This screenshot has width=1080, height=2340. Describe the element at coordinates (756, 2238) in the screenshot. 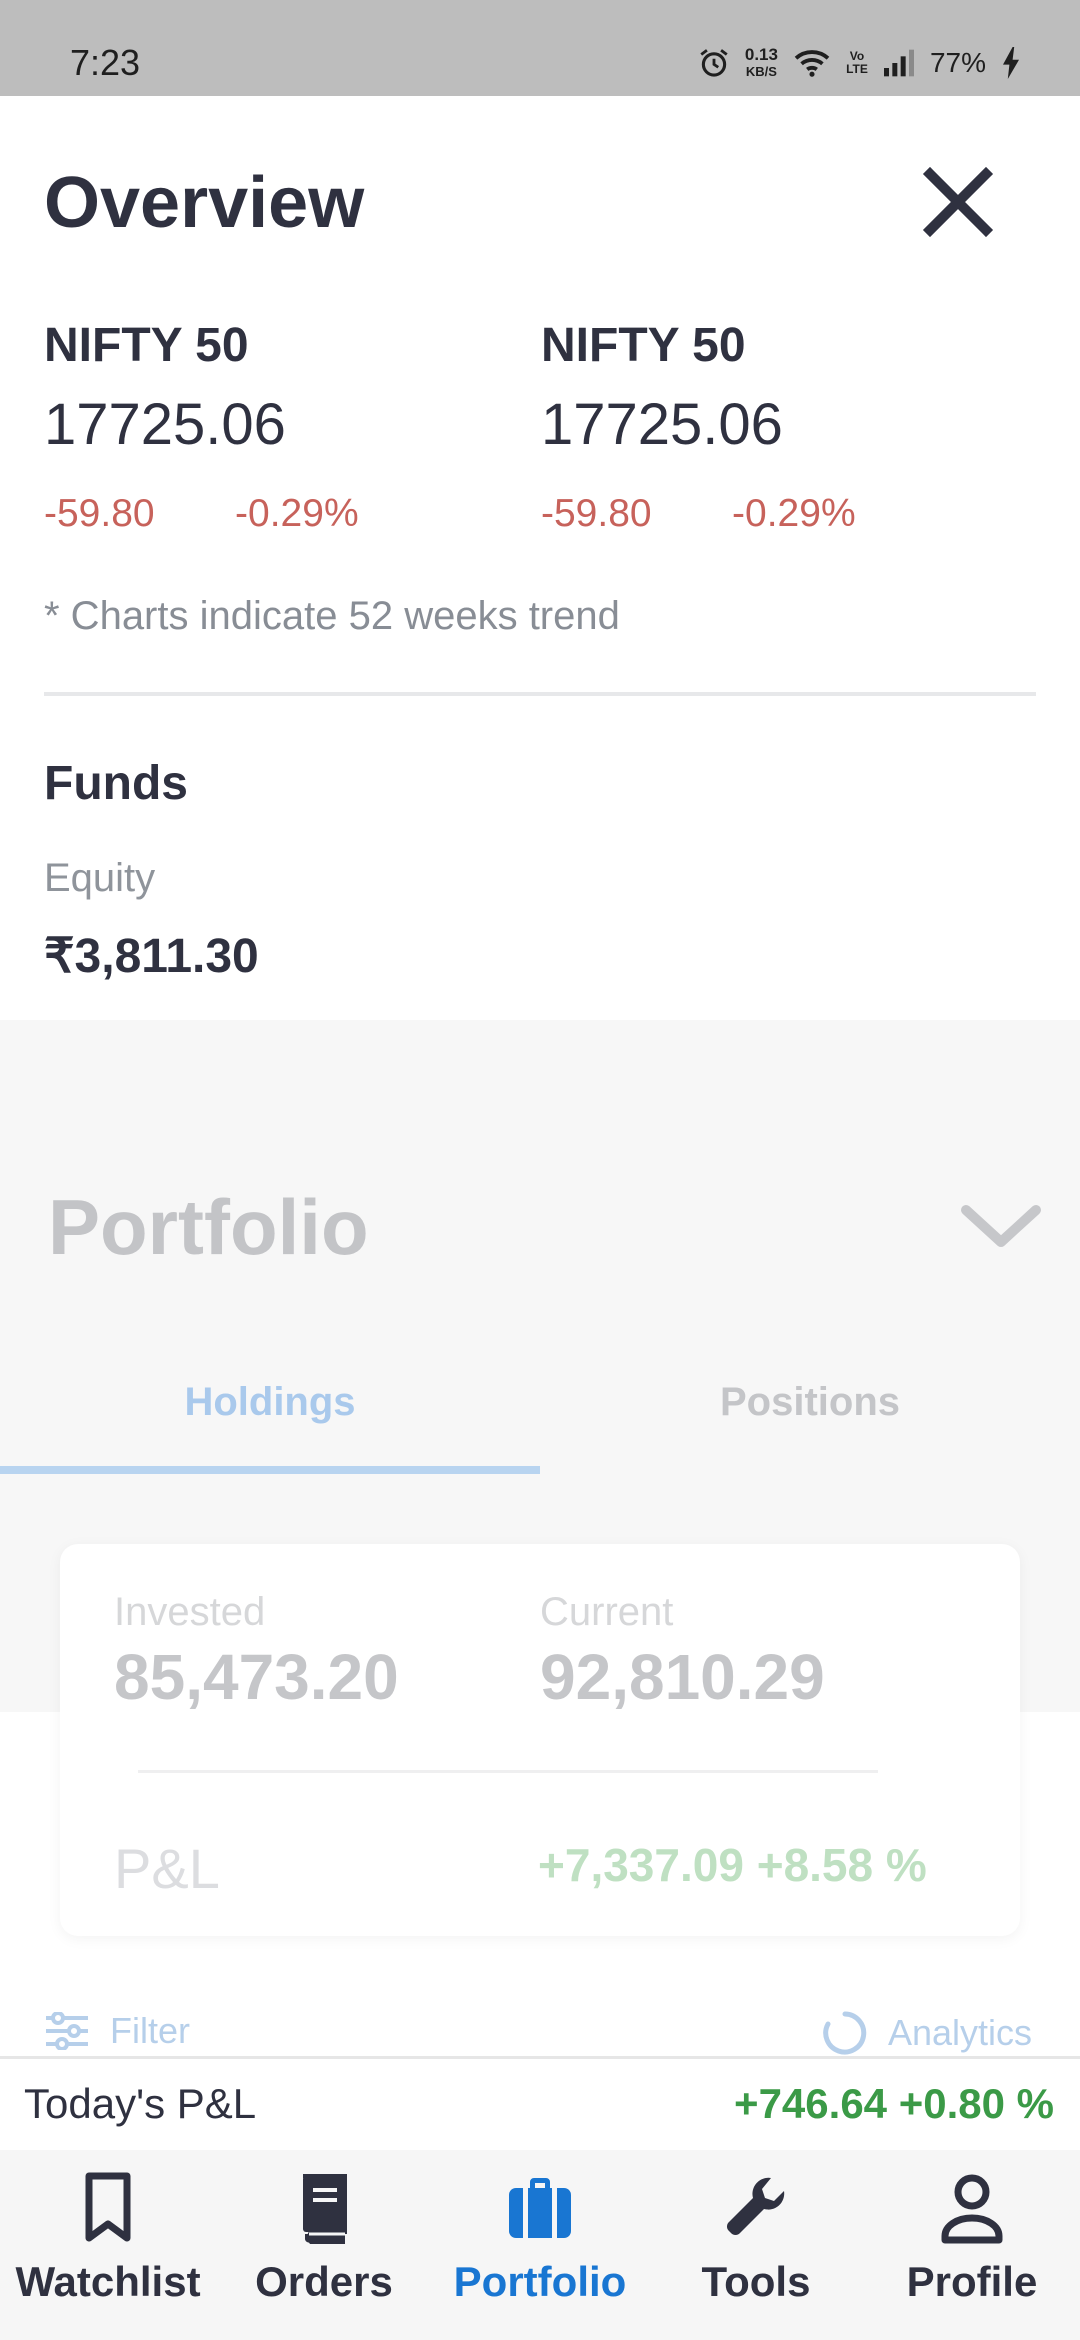

I see `nav-tools: Tools` at that location.